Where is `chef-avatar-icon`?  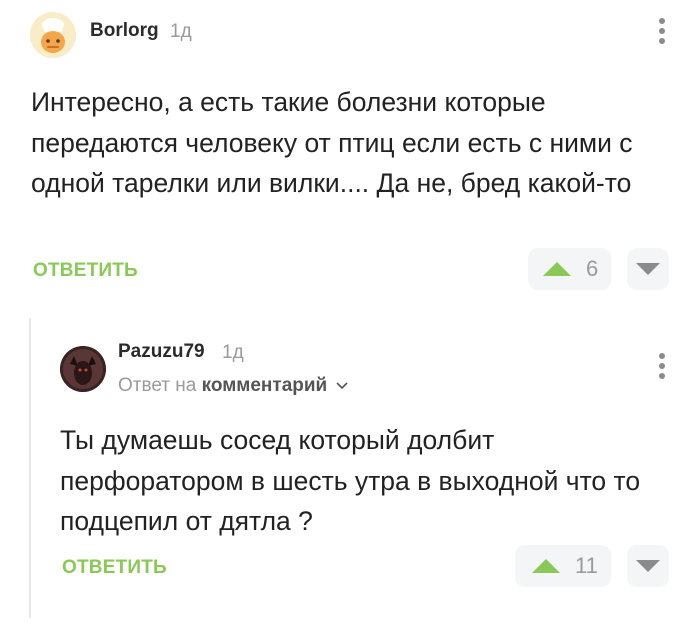 chef-avatar-icon is located at coordinates (53, 35).